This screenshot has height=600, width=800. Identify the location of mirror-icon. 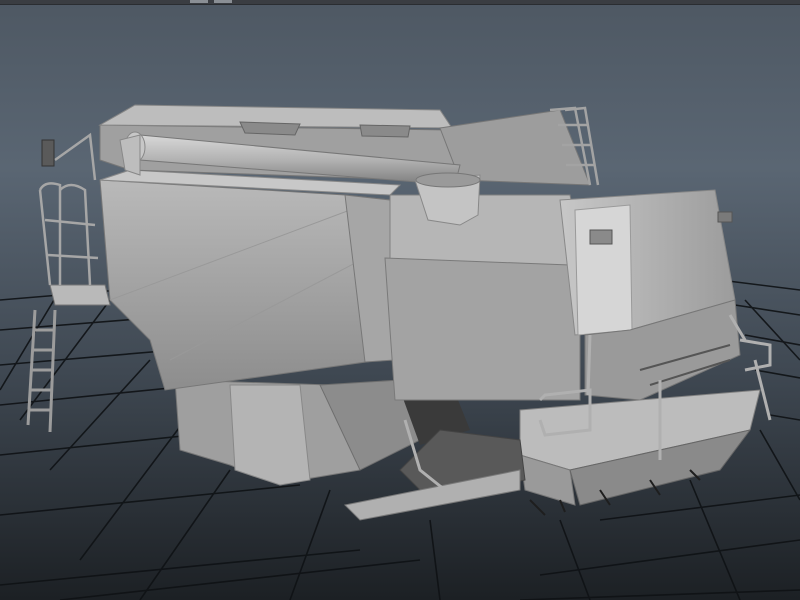
(48, 153).